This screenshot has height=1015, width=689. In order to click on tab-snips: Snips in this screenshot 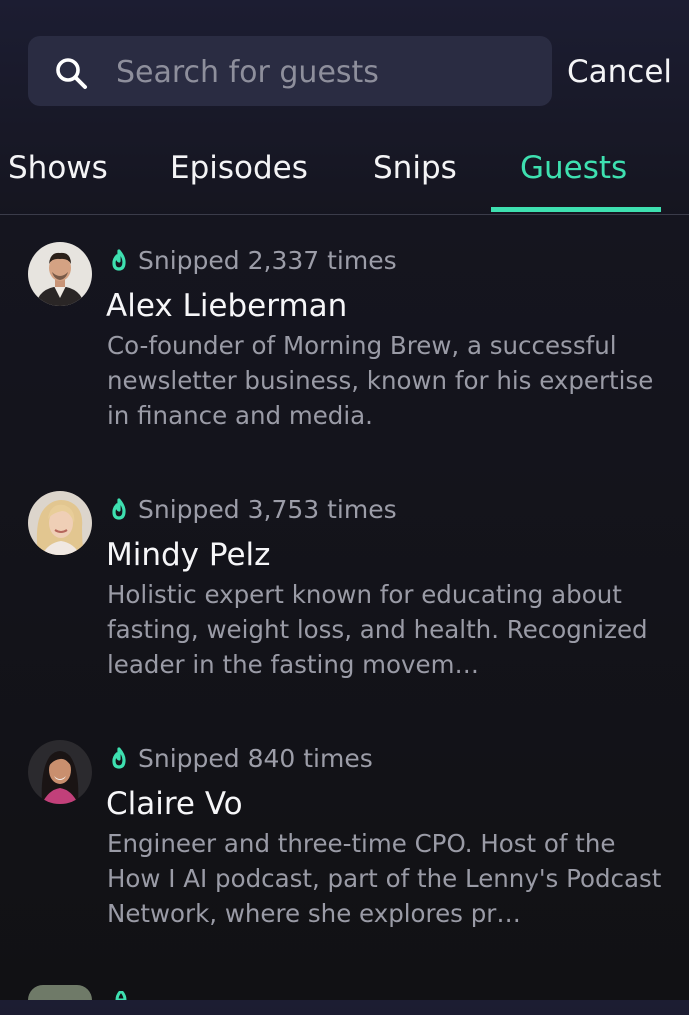, I will do `click(415, 168)`.